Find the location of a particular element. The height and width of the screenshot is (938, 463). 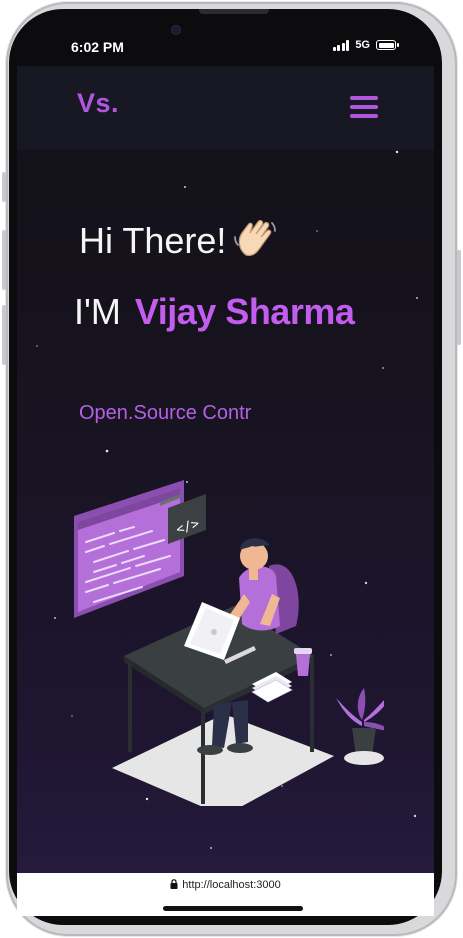

lock-icon is located at coordinates (174, 884).